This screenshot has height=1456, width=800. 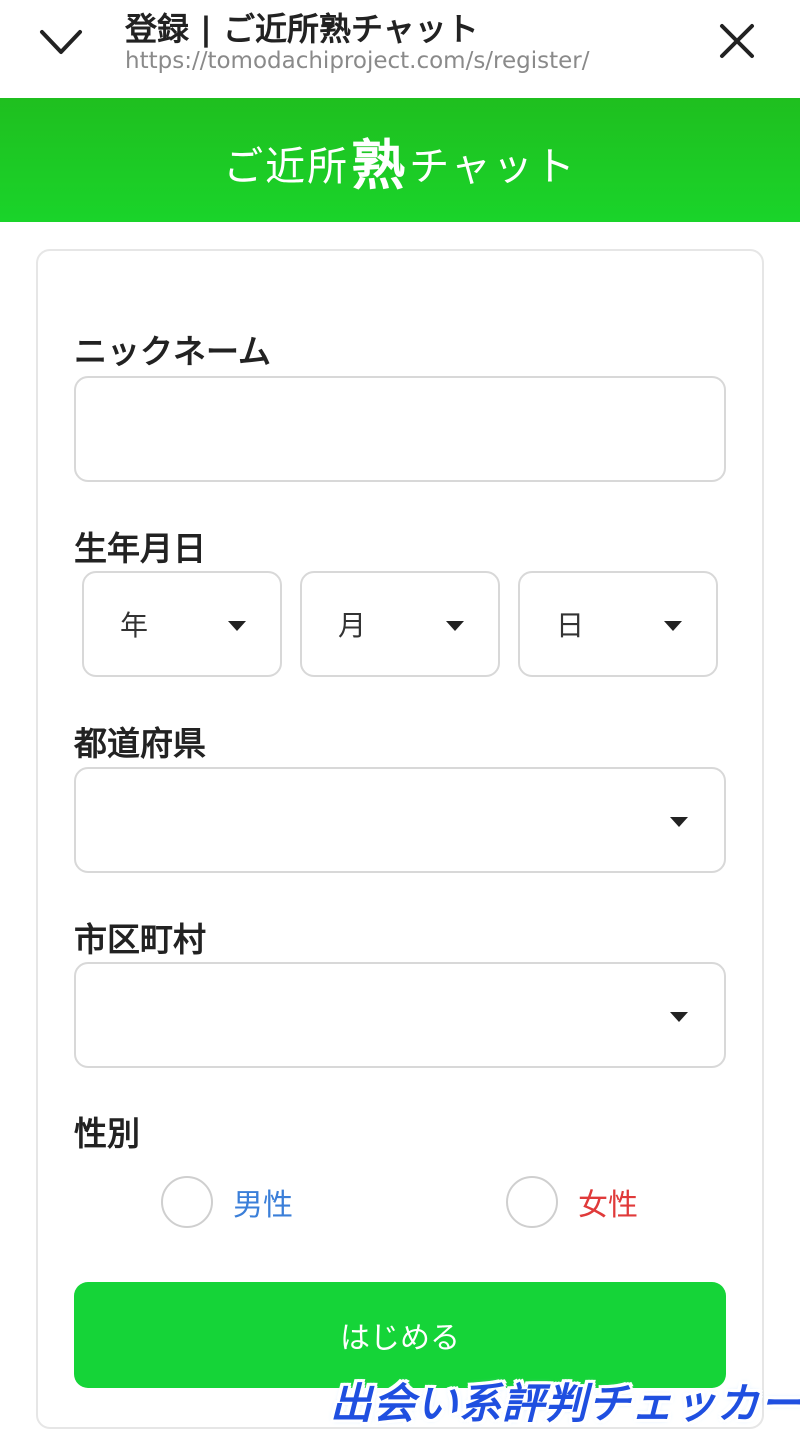 I want to click on site-header: ご近所 熟 チャット, so click(x=400, y=160).